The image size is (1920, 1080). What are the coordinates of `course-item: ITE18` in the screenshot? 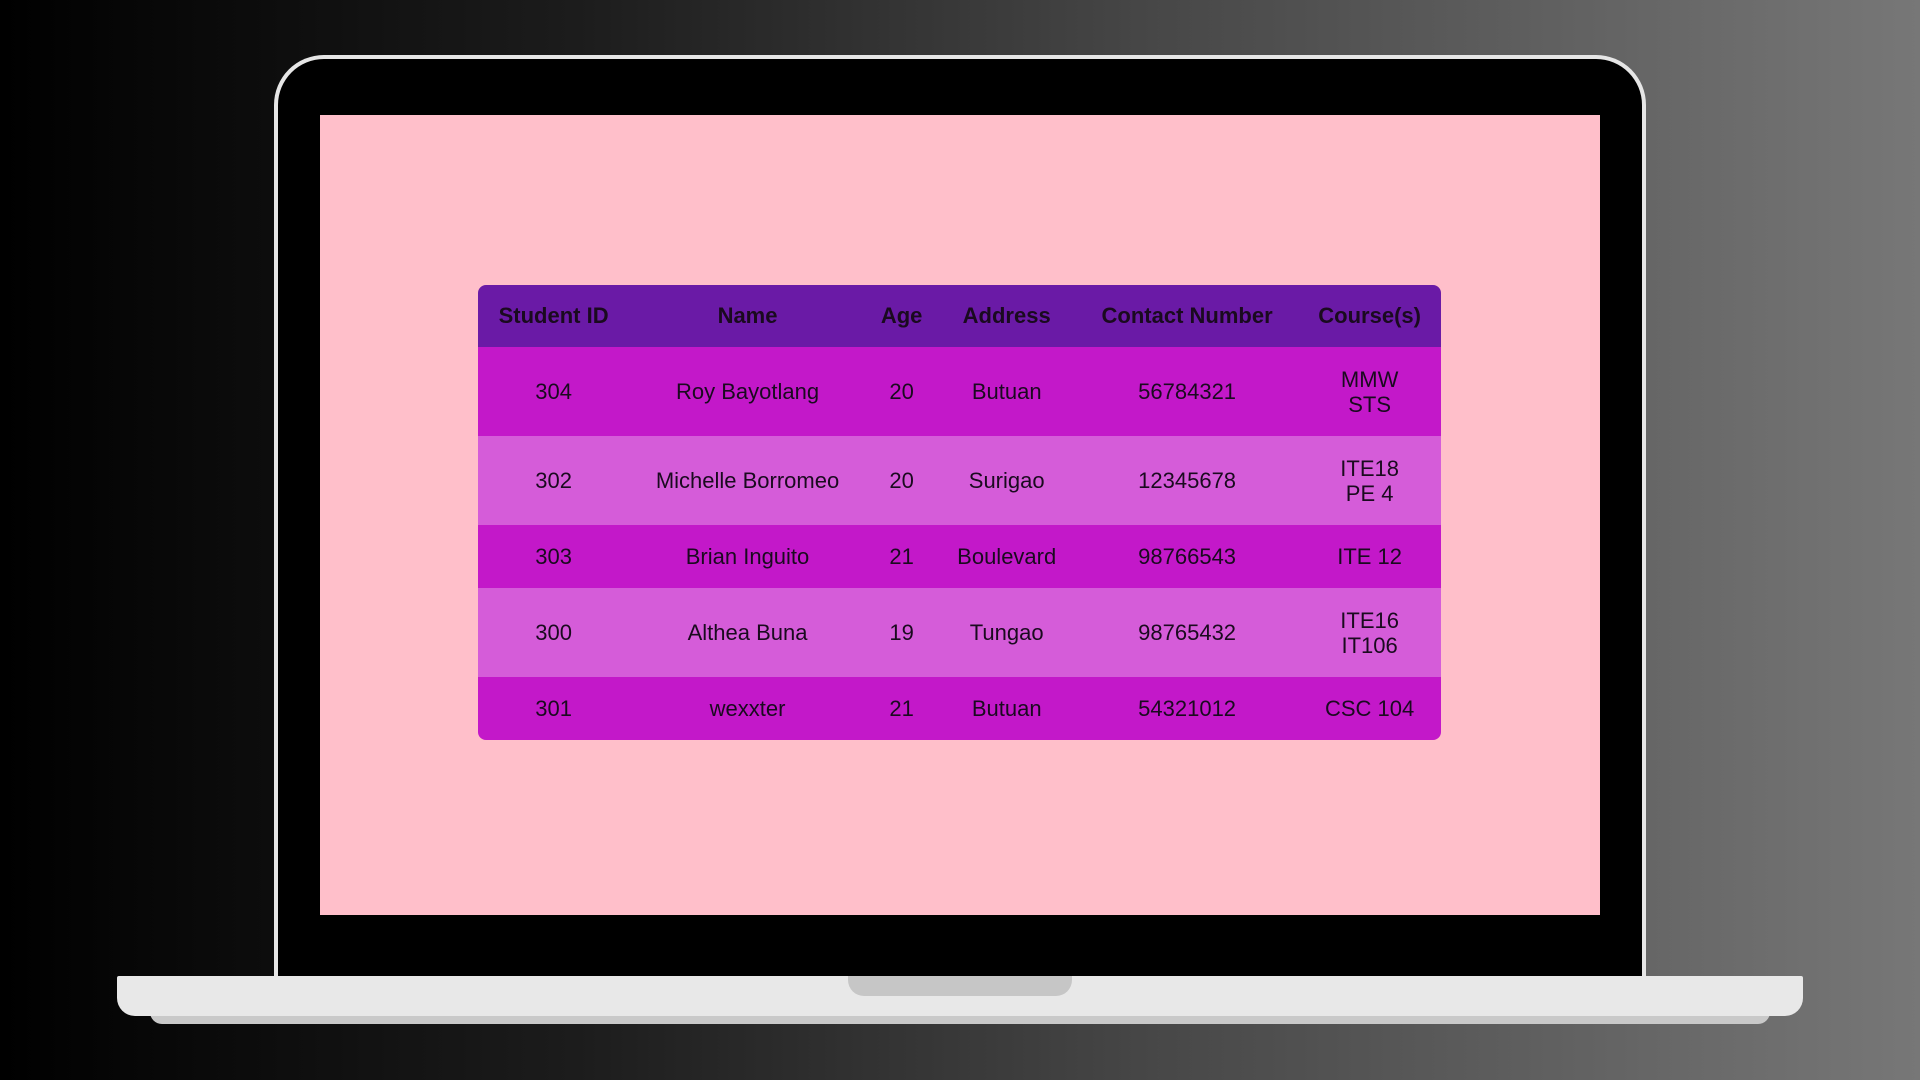 It's located at (1369, 468).